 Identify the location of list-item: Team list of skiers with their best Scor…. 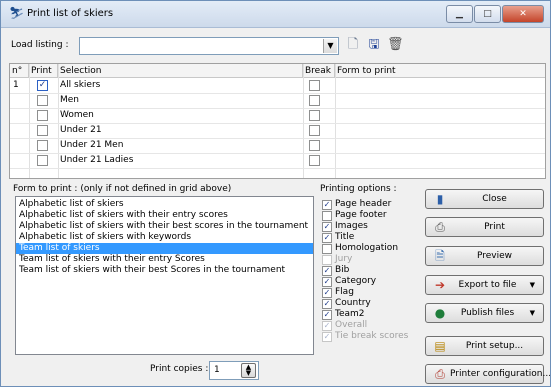
(164, 270).